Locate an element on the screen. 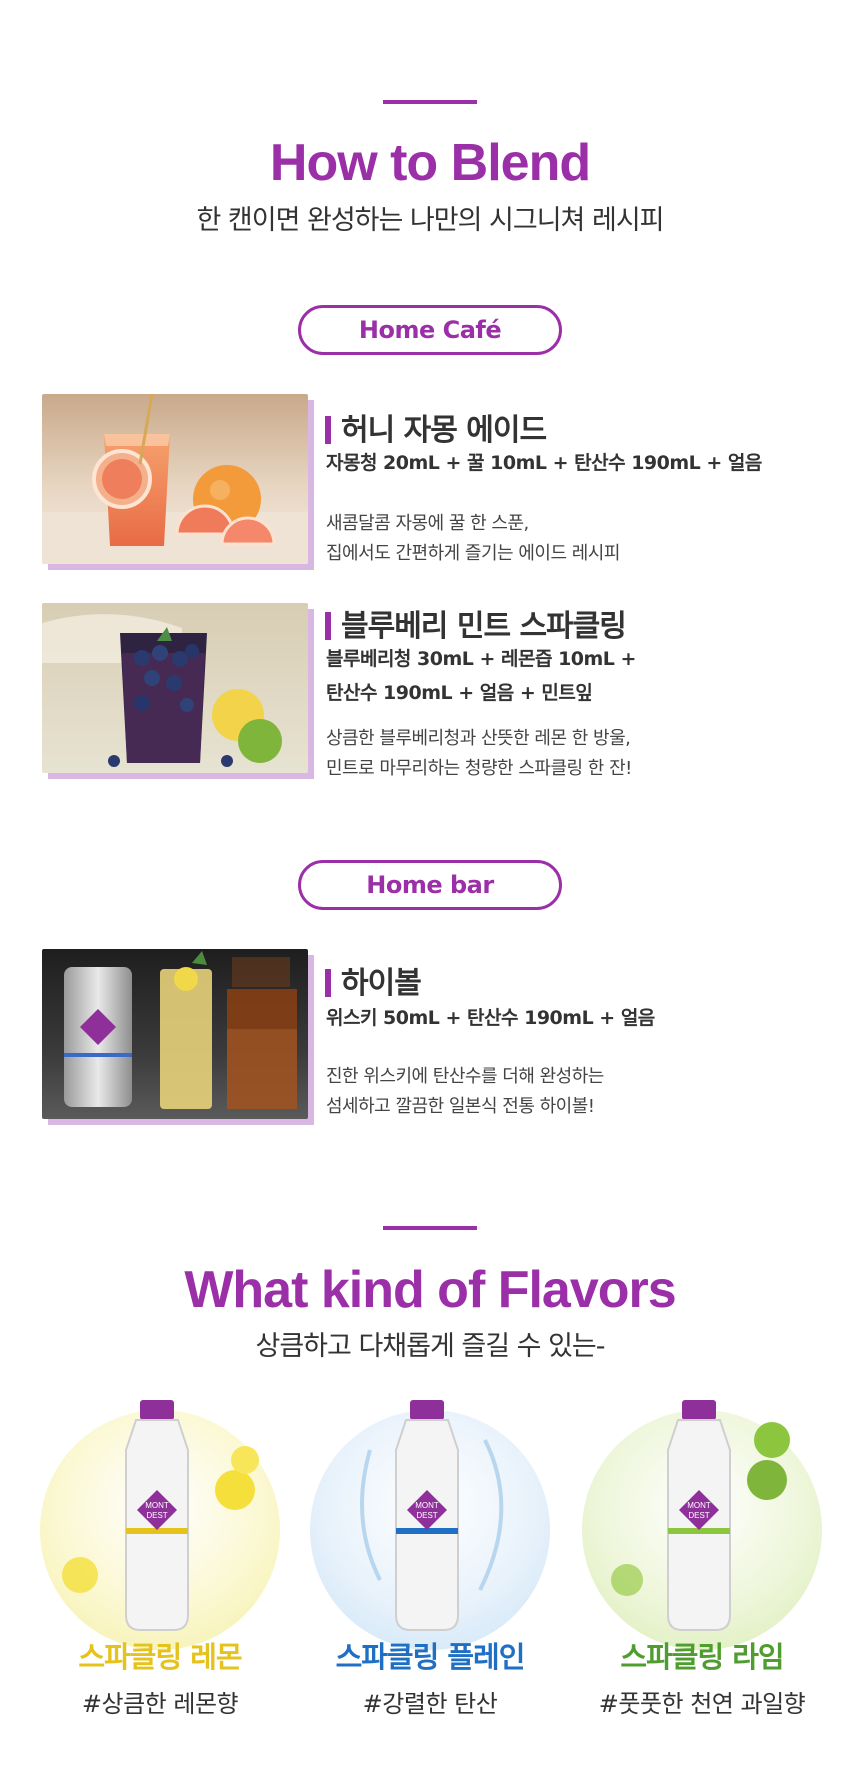 This screenshot has width=860, height=1789. flavors-title: What kind of Flavors is located at coordinates (430, 1290).